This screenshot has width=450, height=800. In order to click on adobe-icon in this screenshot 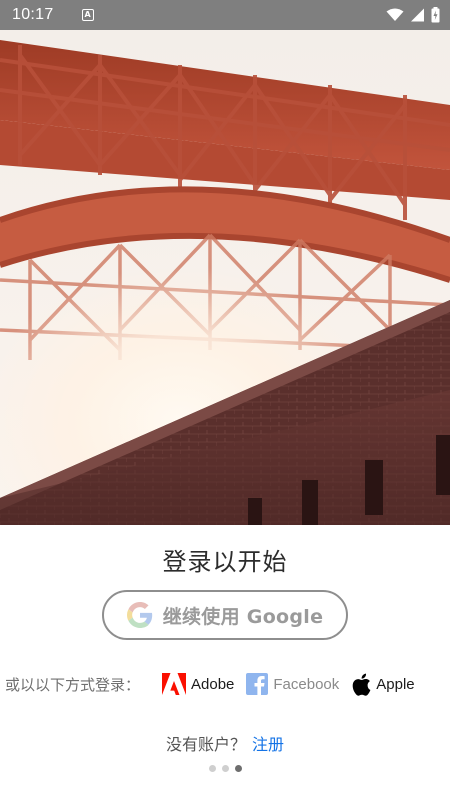, I will do `click(174, 684)`.